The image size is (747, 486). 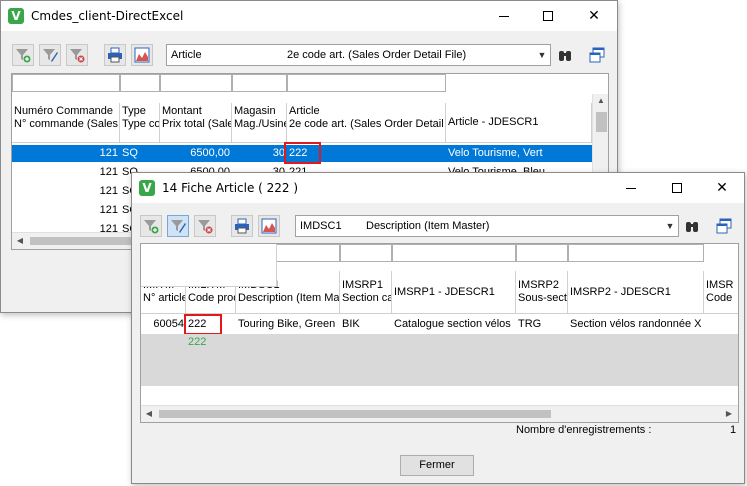 I want to click on header-line: IMSRP1 - JDESCR1, so click(x=444, y=292).